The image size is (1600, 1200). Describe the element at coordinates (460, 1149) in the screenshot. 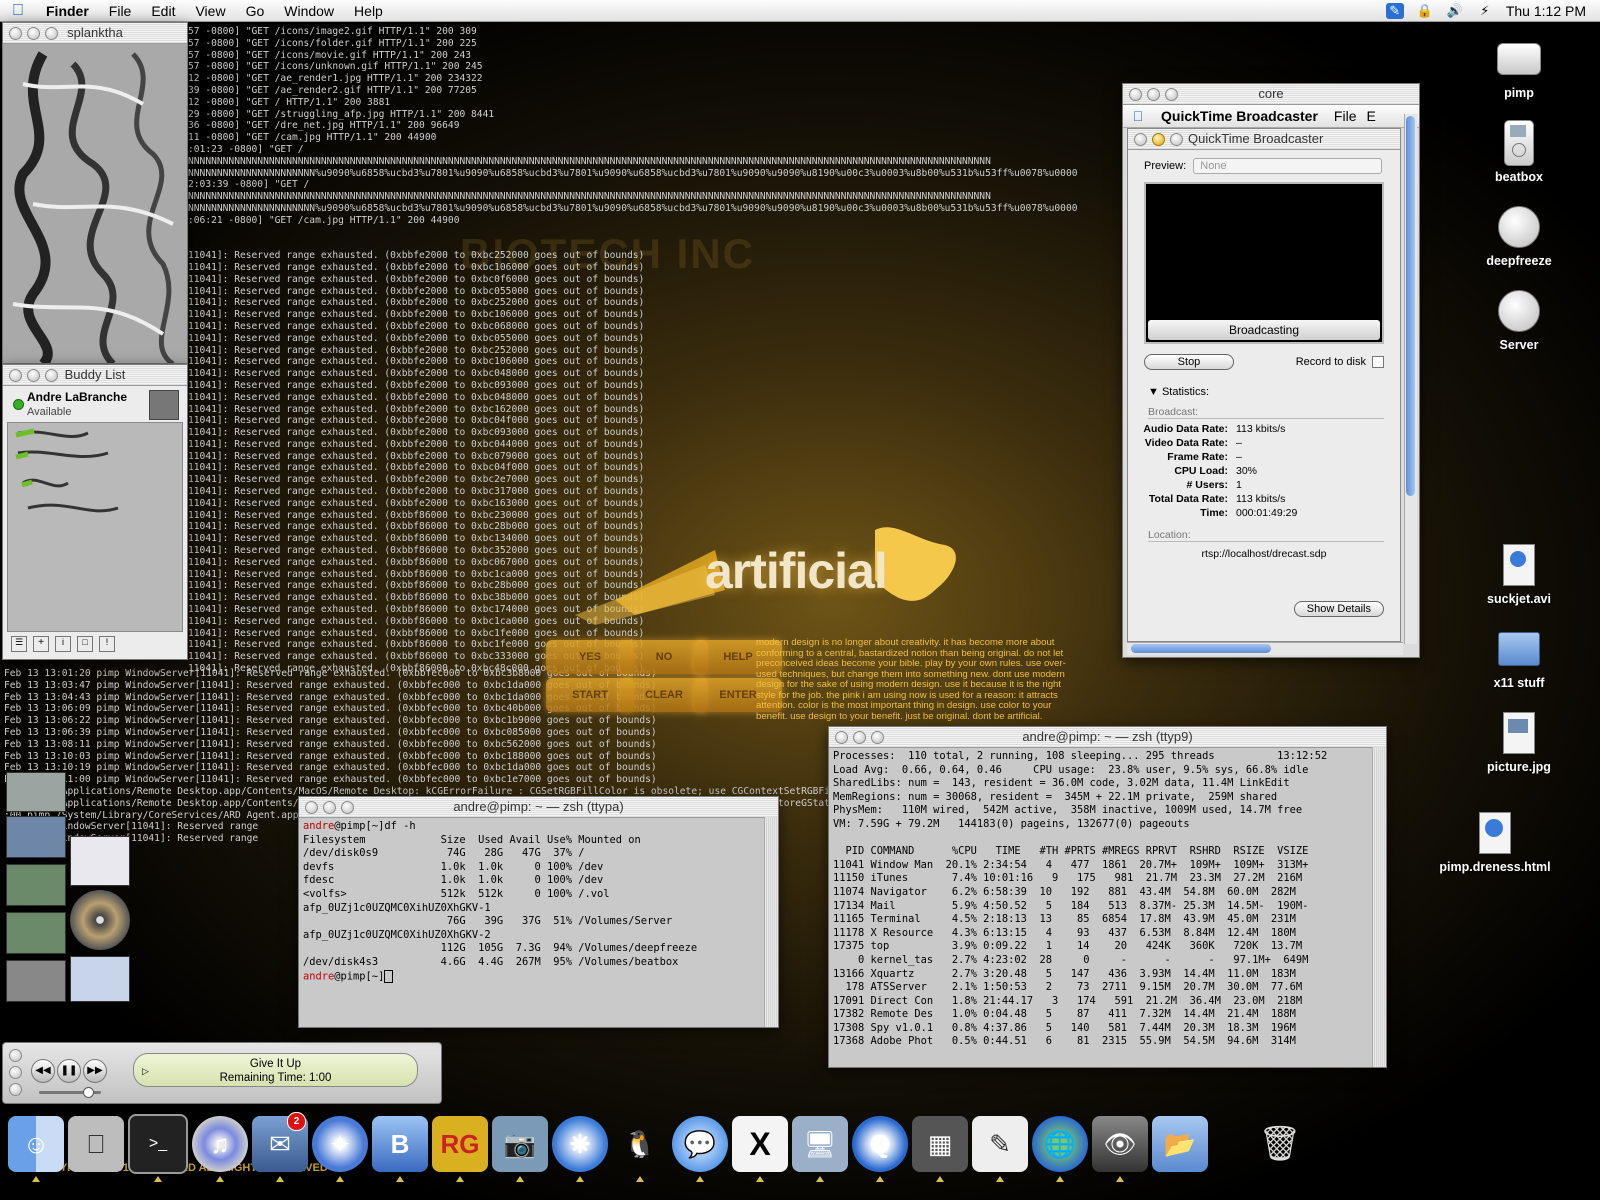

I see `dock-rg-icon: RG` at that location.